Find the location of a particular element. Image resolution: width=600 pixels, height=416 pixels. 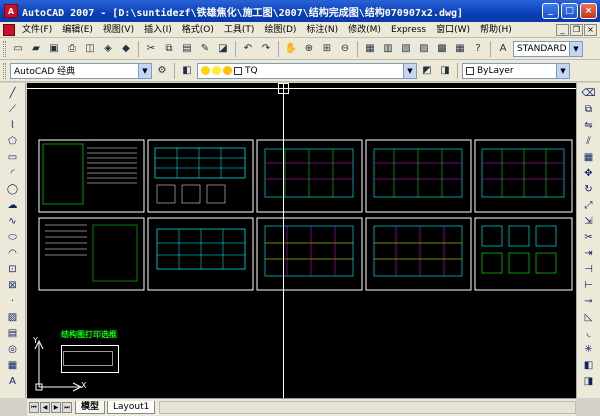

menu-dimension: 标注(N) is located at coordinates (322, 30).